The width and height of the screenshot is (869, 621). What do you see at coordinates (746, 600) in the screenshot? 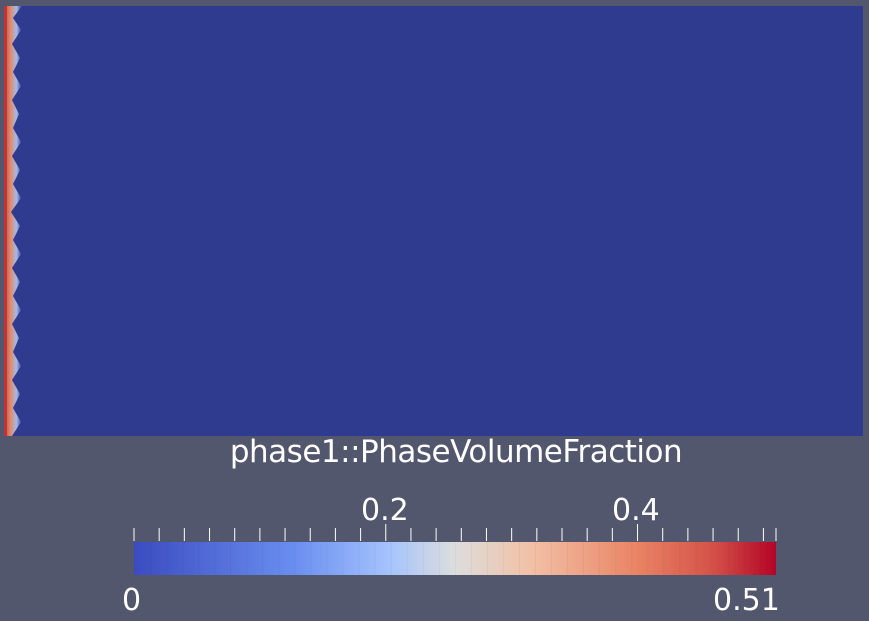
I see `colorbar-max-label: 0.51` at bounding box center [746, 600].